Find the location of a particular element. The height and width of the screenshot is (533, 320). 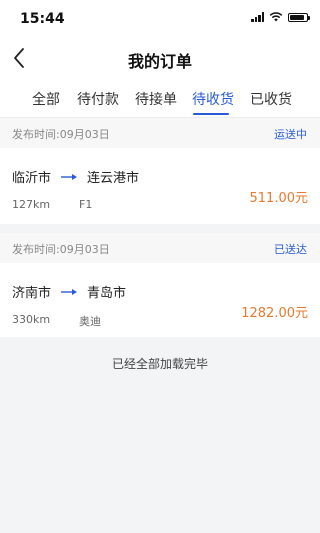

order-status: 运送中 is located at coordinates (290, 134).